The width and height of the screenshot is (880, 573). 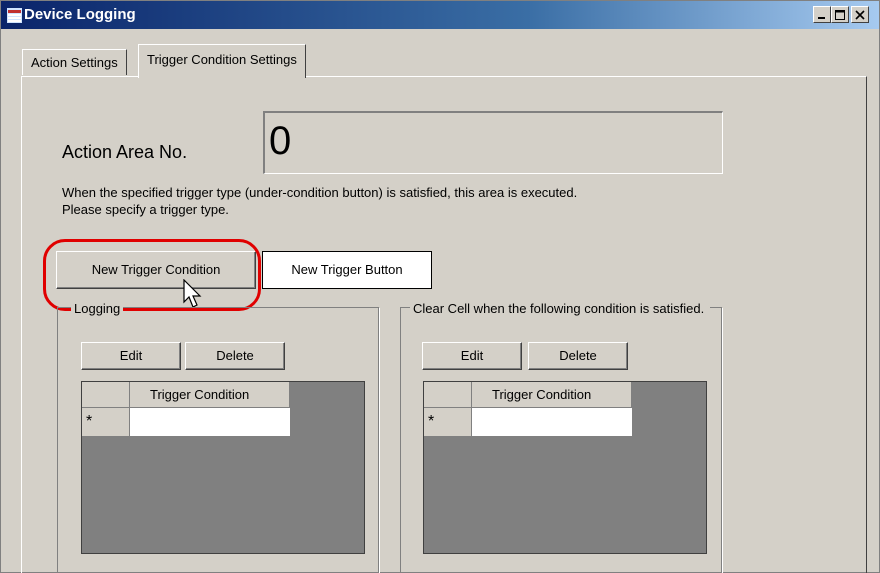 What do you see at coordinates (493, 142) in the screenshot?
I see `action-area-display: 0` at bounding box center [493, 142].